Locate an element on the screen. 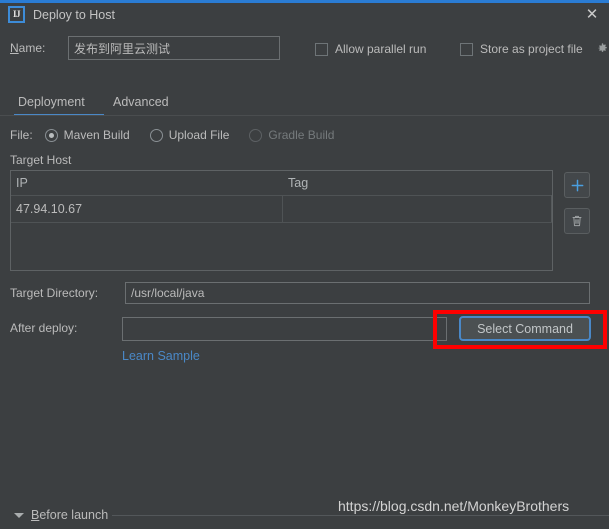  learn-sample-link: Learn Sample is located at coordinates (161, 356).